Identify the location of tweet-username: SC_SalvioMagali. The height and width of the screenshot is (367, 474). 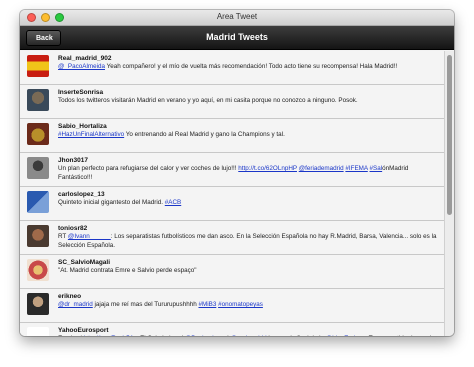
(249, 262).